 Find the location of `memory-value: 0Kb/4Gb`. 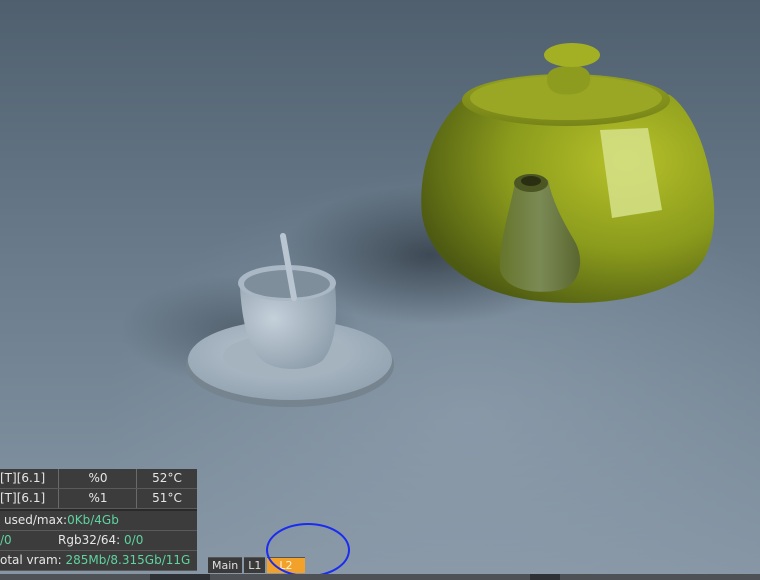

memory-value: 0Kb/4Gb is located at coordinates (93, 520).